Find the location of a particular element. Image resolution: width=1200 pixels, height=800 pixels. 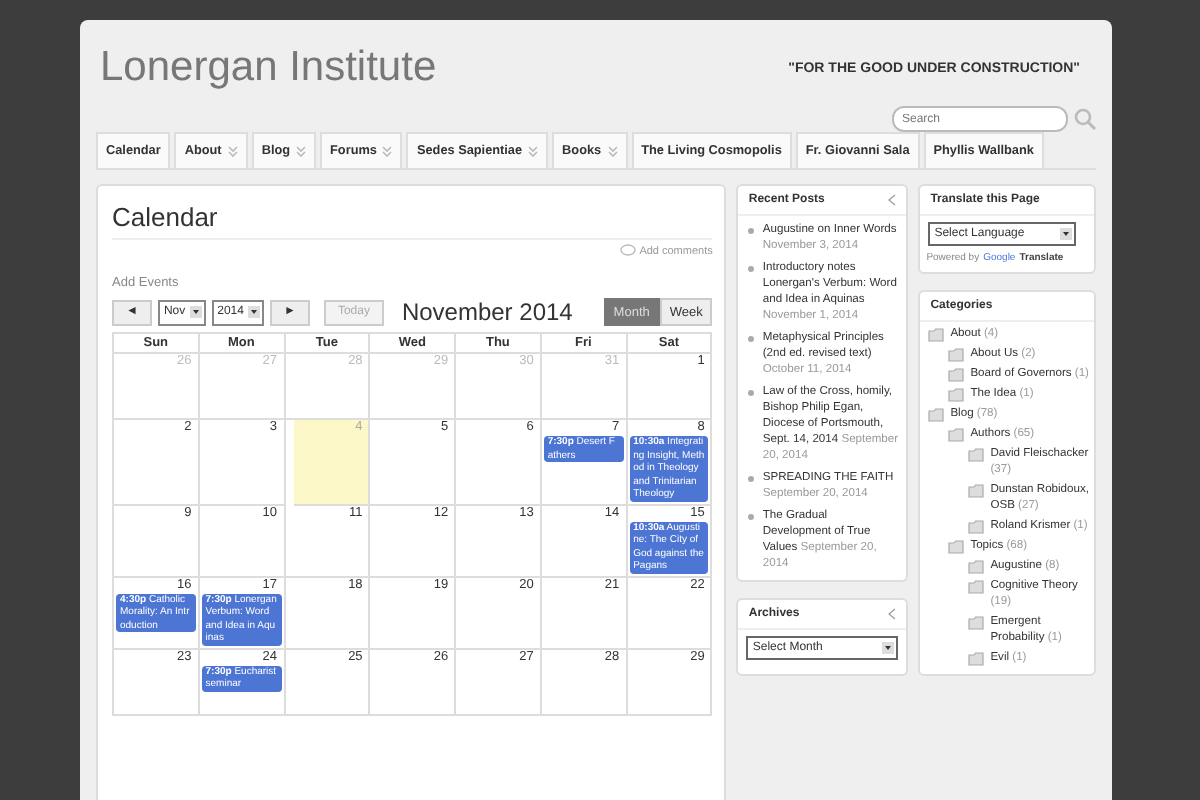

page-title: Calendar is located at coordinates (412, 219).